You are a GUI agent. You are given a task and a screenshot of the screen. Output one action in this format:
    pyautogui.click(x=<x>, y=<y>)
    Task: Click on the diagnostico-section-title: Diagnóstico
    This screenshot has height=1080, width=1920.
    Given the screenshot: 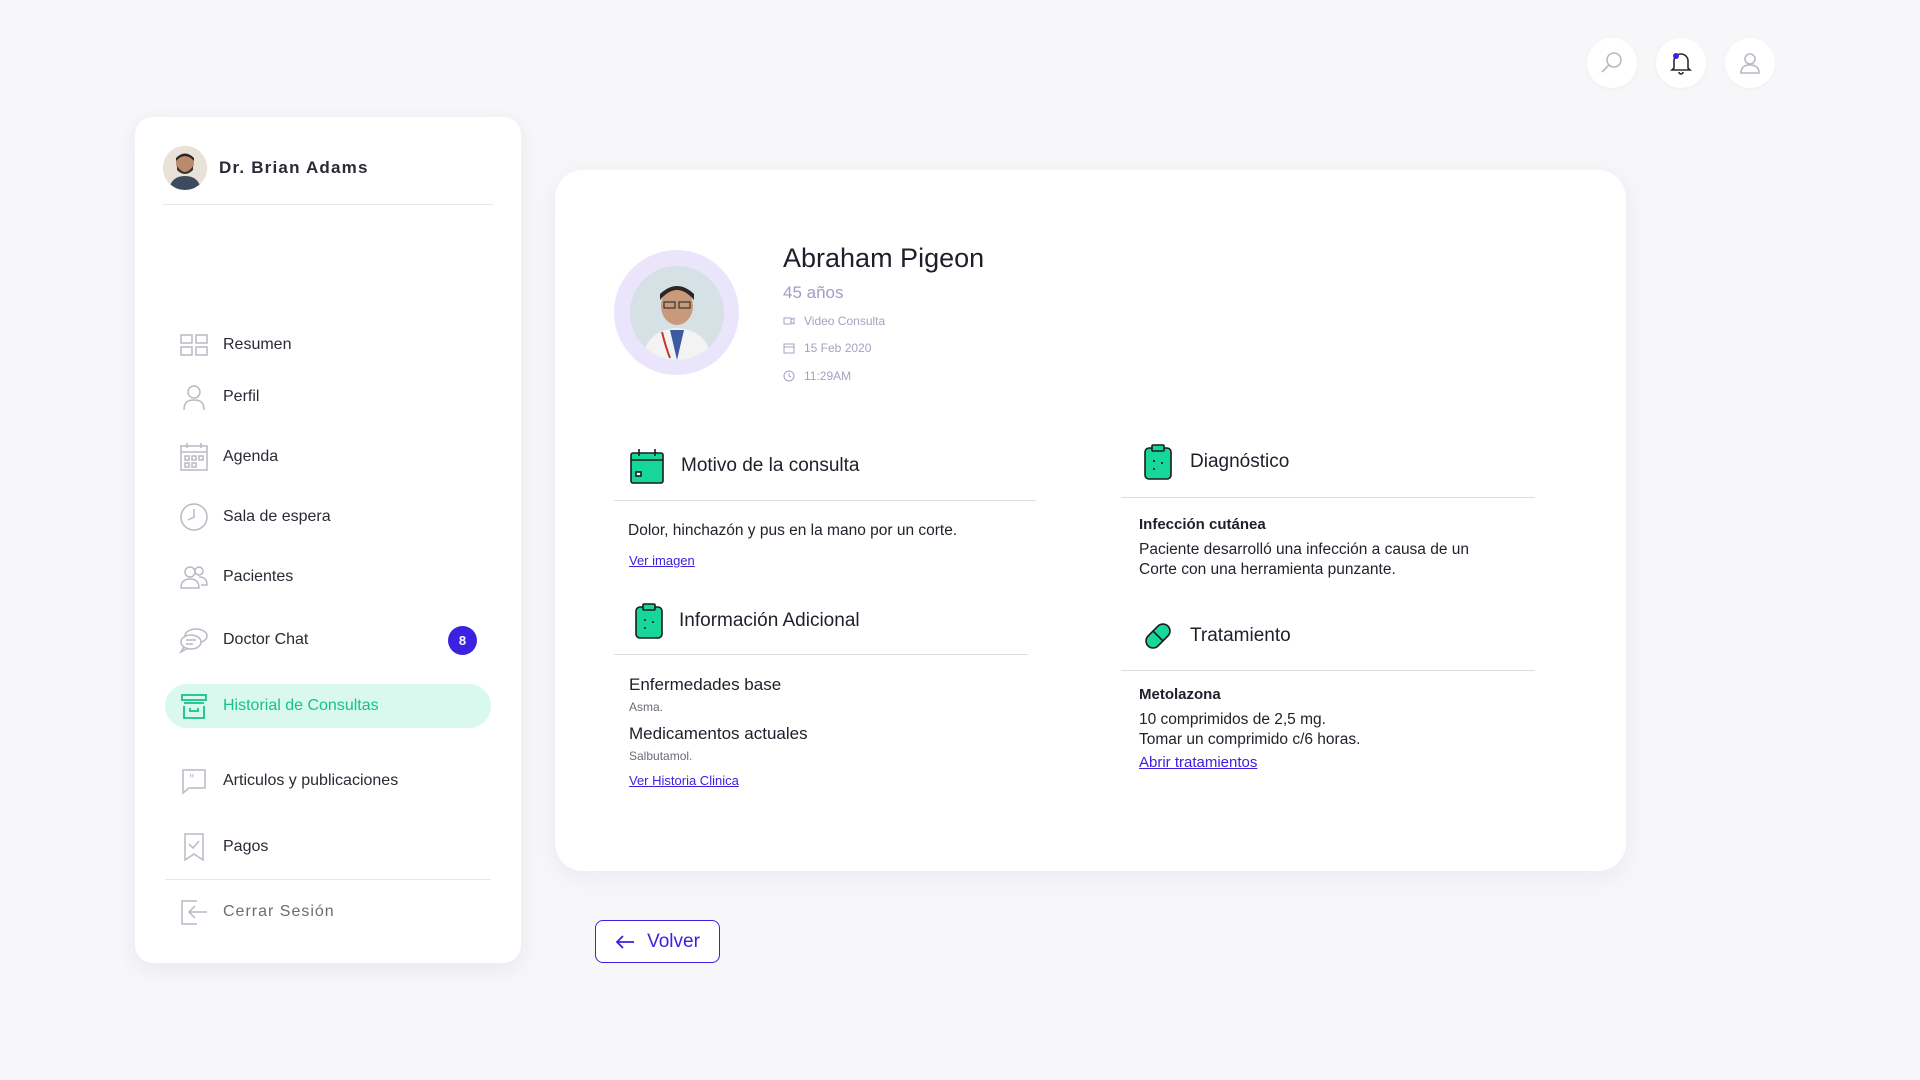 What is the action you would take?
    pyautogui.click(x=1213, y=462)
    